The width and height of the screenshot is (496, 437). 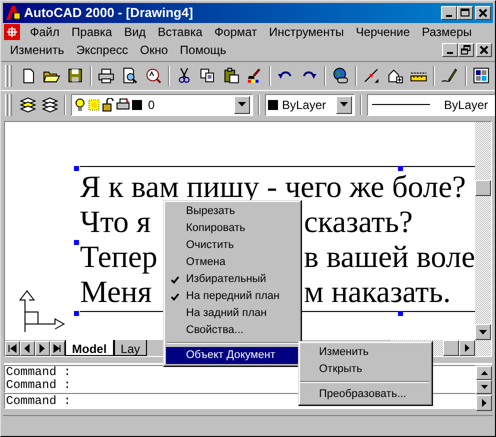 What do you see at coordinates (232, 296) in the screenshot?
I see `menu-item: На передний план` at bounding box center [232, 296].